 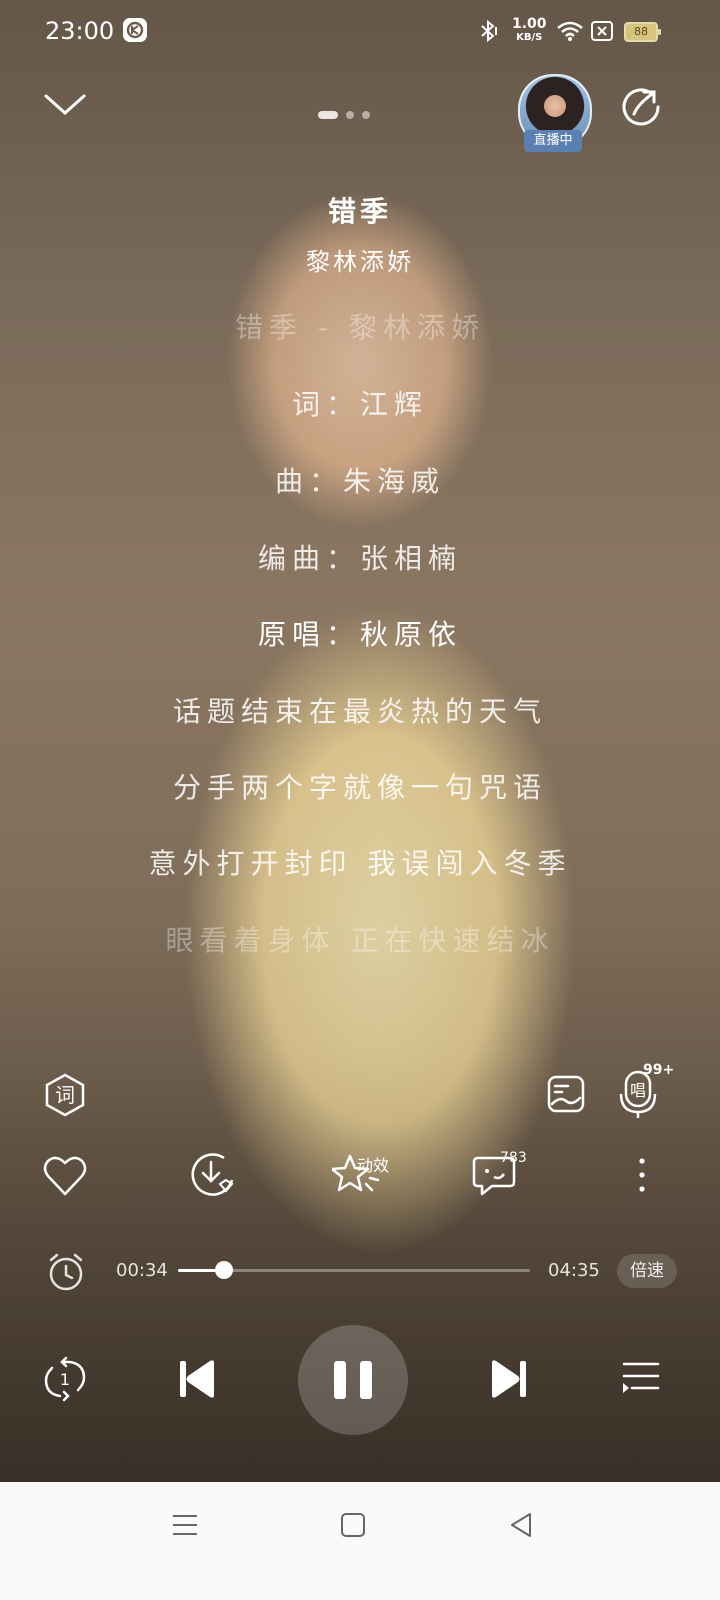 What do you see at coordinates (360, 403) in the screenshot?
I see `lyric-line: 词：江辉` at bounding box center [360, 403].